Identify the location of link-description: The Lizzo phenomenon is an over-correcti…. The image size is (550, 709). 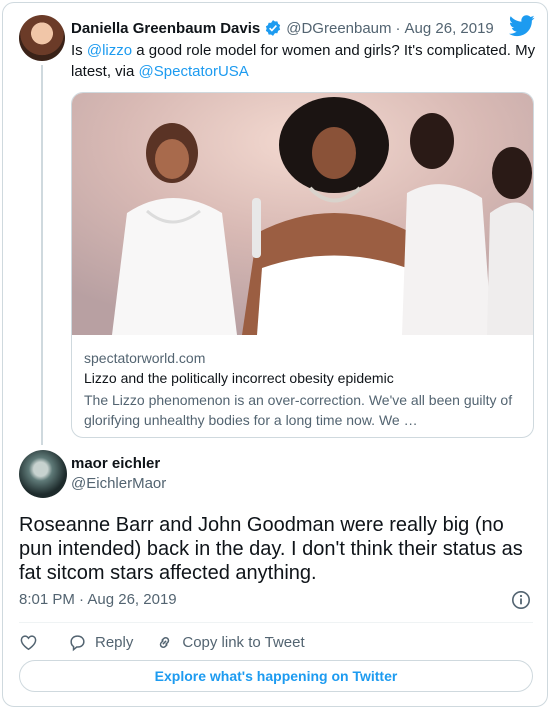
(298, 410).